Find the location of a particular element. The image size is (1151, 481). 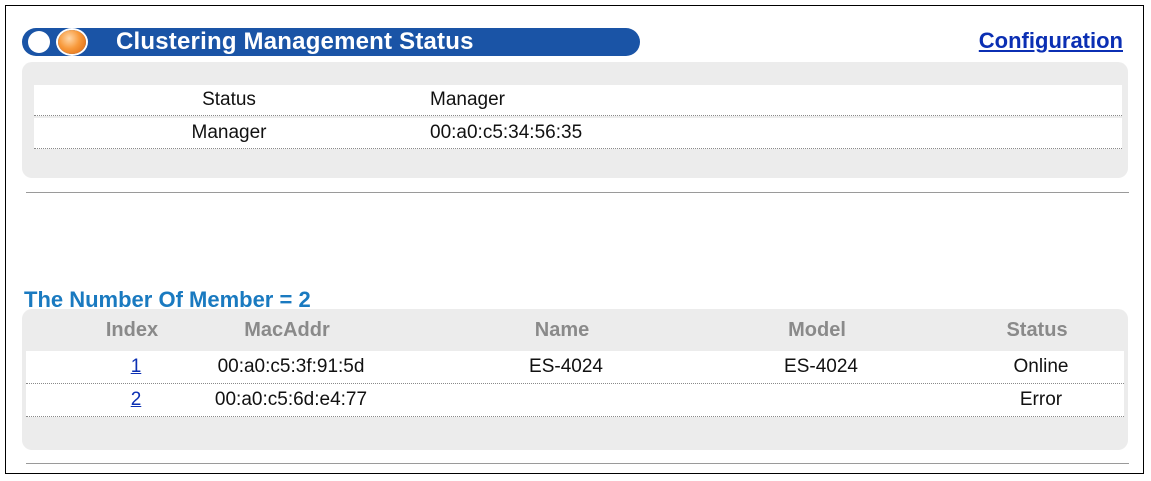

table-row: 2 00:a0:c5:6d:e4:77 Error is located at coordinates (575, 400).